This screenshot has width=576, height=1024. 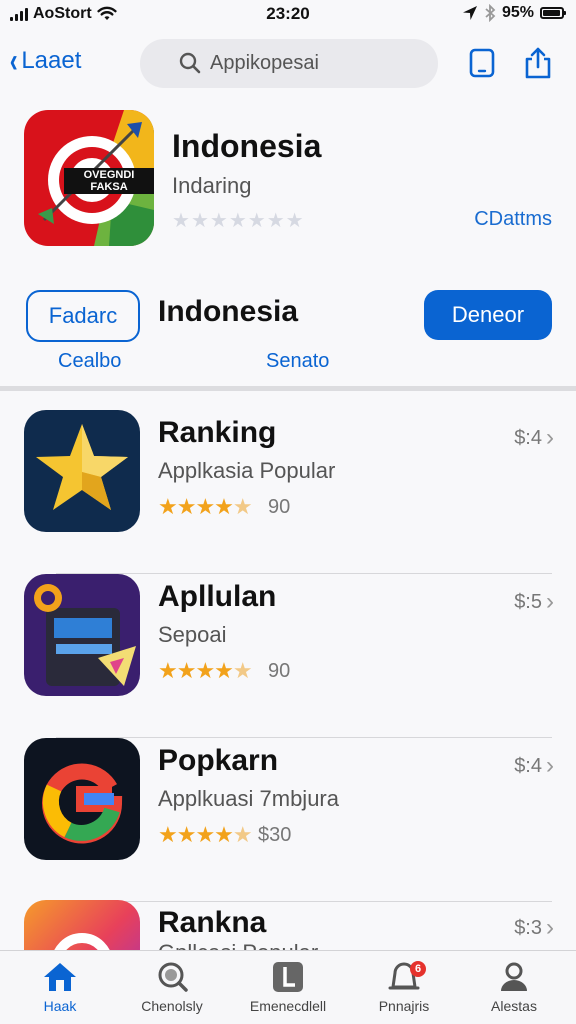 What do you see at coordinates (297, 361) in the screenshot?
I see `mid-link: Senato` at bounding box center [297, 361].